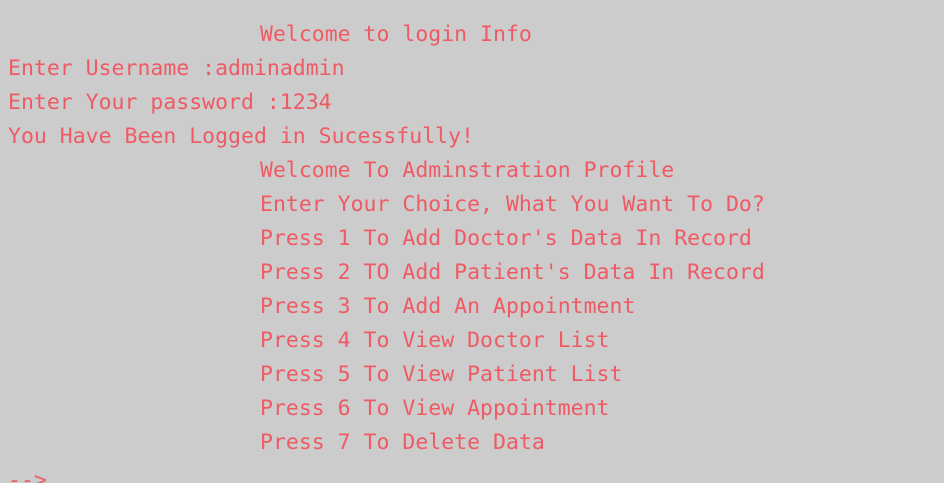 The height and width of the screenshot is (483, 944). What do you see at coordinates (512, 272) in the screenshot?
I see `menu-option-2: Press 2 TO Add Patient's Data In Record` at bounding box center [512, 272].